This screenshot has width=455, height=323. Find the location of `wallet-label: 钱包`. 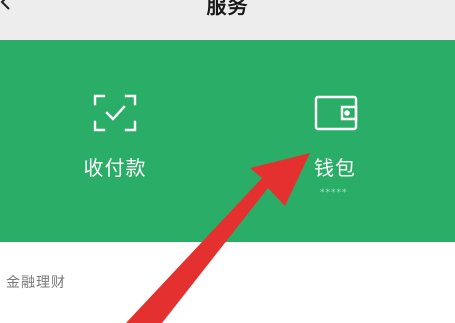

wallet-label: 钱包 is located at coordinates (335, 168).